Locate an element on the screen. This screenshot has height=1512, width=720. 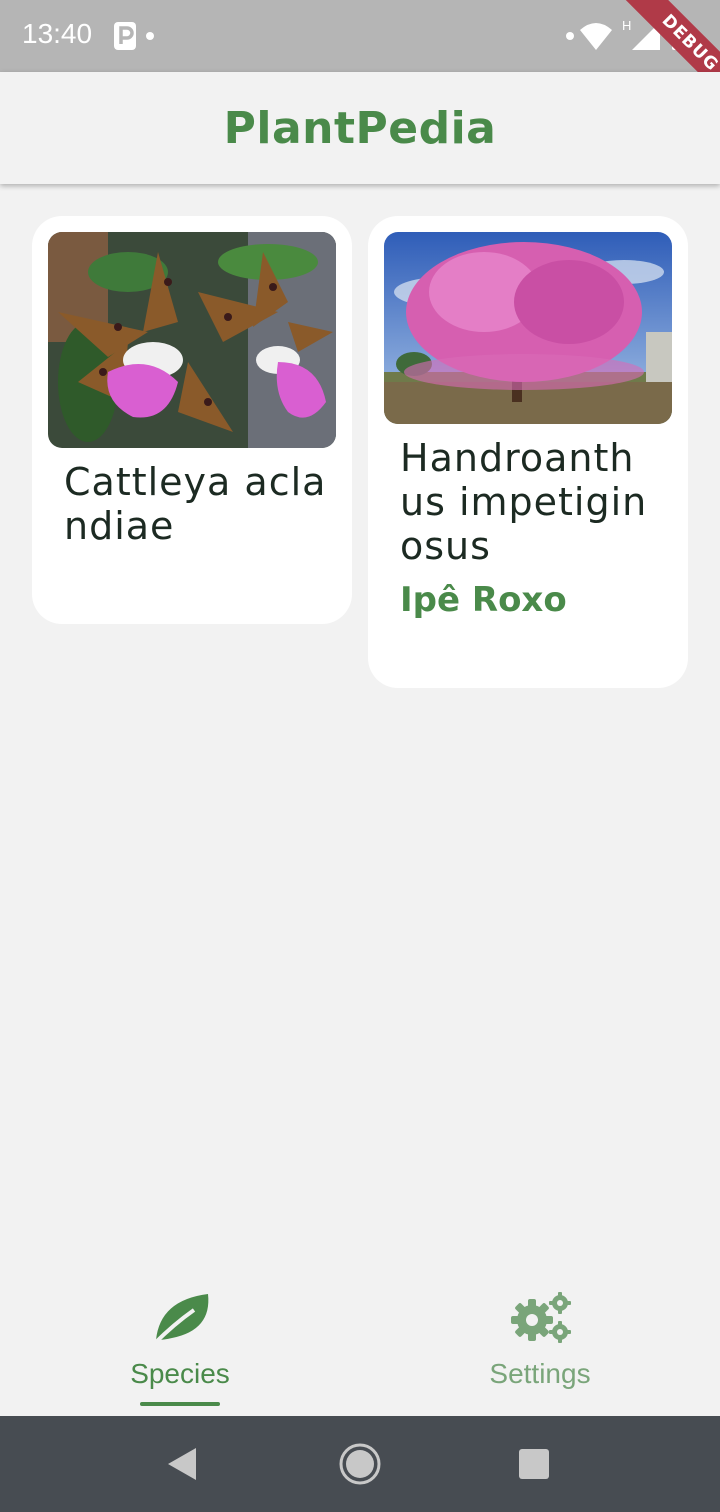
nav-item-settings: Settings is located at coordinates (540, 1342).